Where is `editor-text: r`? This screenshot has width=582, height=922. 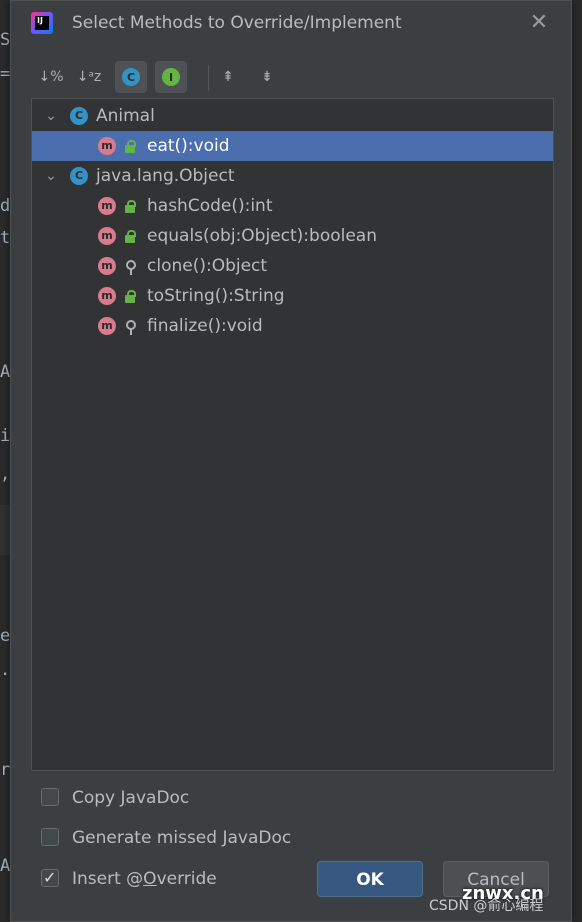
editor-text: r is located at coordinates (5, 770).